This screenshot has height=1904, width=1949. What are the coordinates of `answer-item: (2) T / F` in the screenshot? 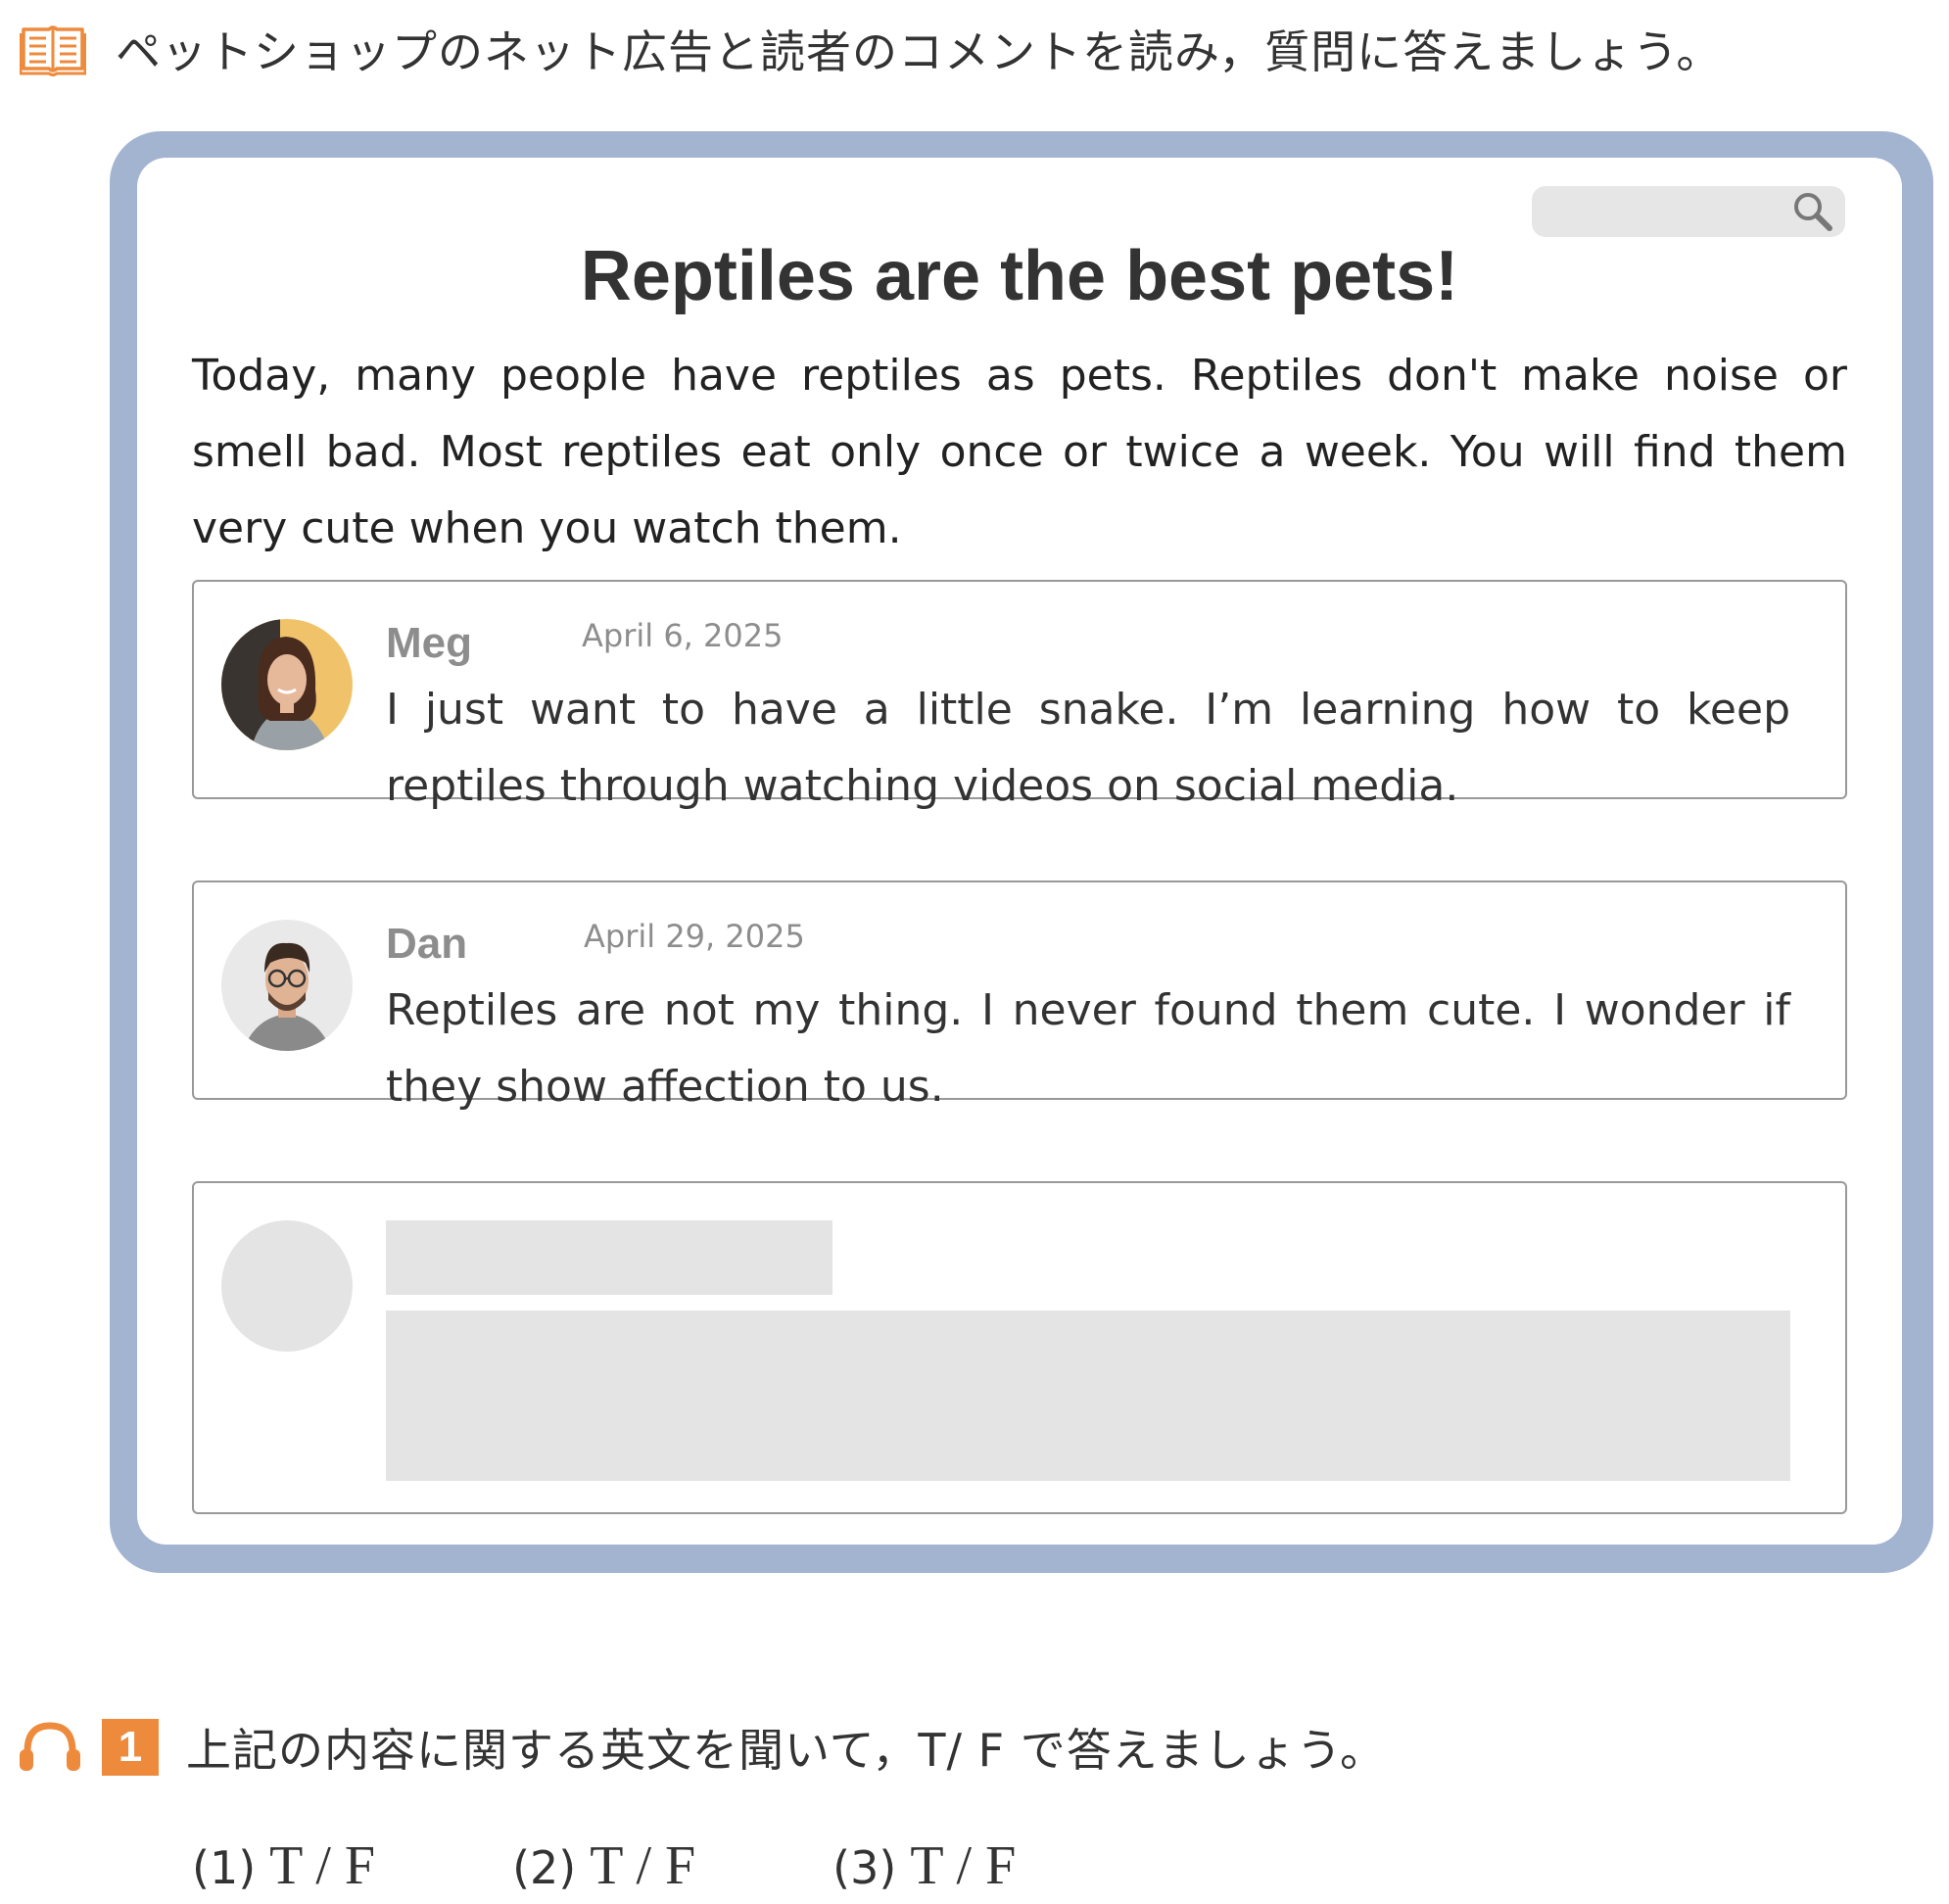 It's located at (603, 1865).